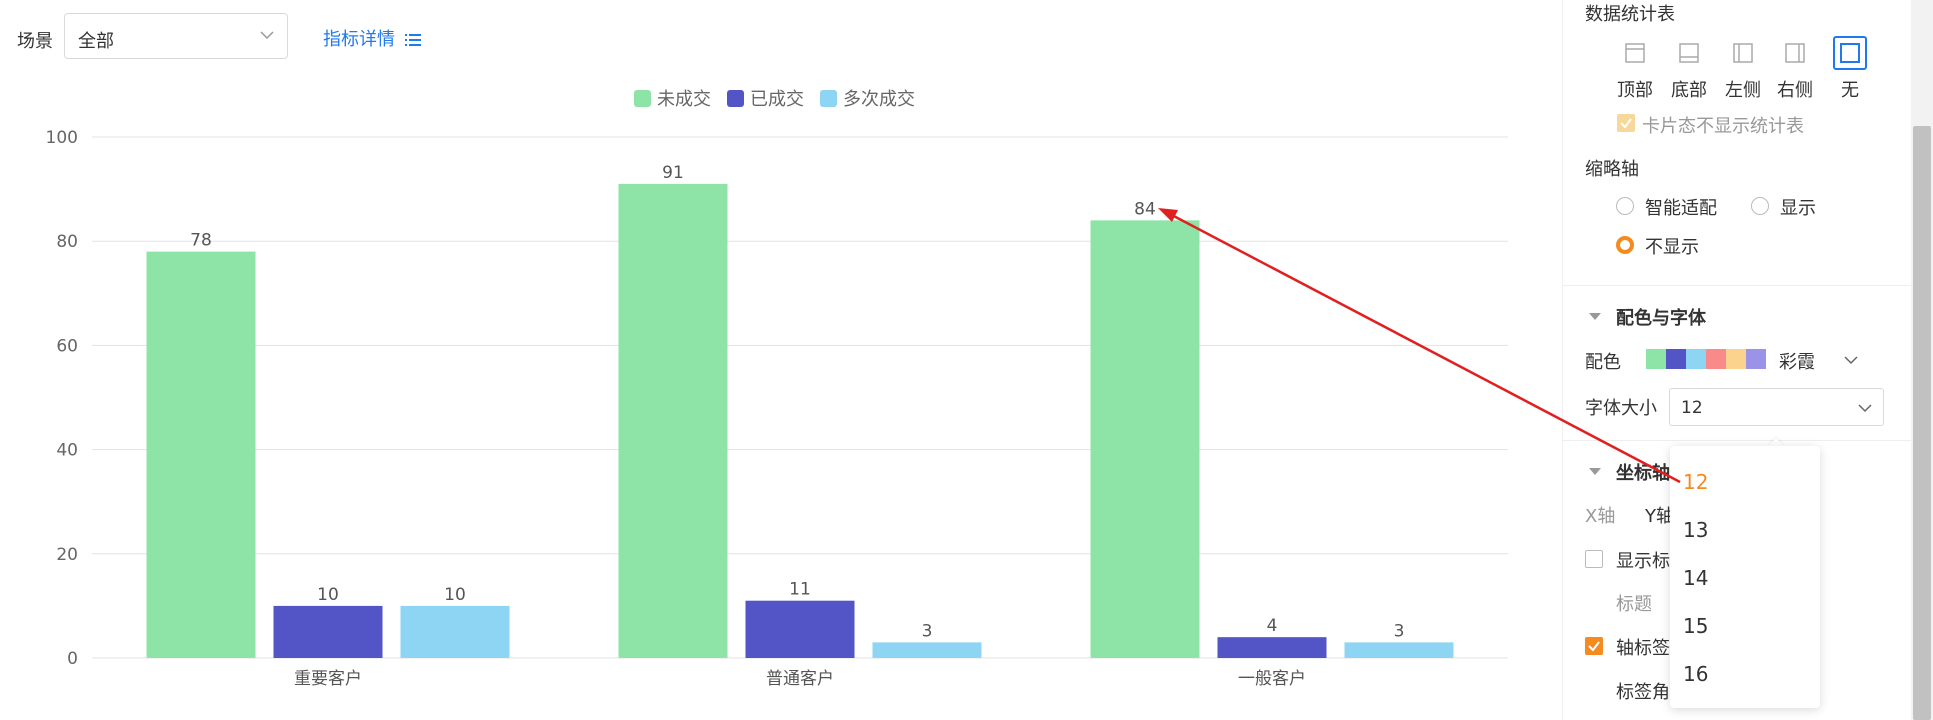 The image size is (1933, 720). What do you see at coordinates (359, 39) in the screenshot?
I see `indicator-details-label: 指标详情` at bounding box center [359, 39].